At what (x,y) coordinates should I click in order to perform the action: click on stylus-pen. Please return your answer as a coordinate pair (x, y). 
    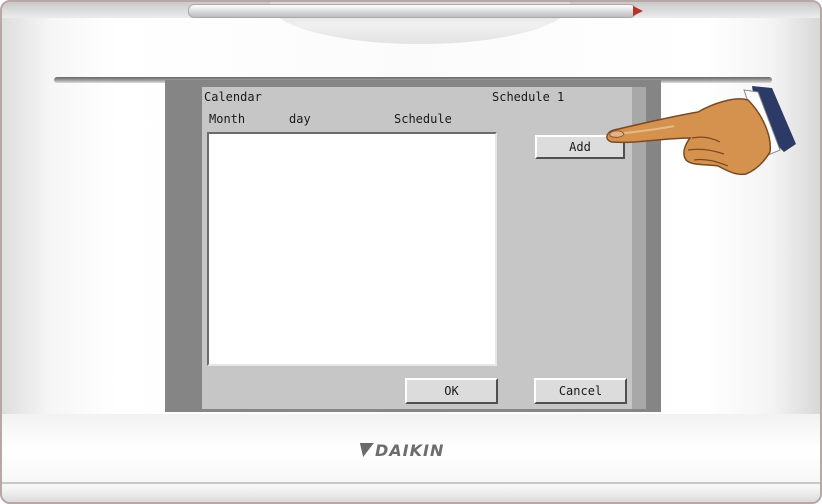
    Looking at the image, I should click on (415, 11).